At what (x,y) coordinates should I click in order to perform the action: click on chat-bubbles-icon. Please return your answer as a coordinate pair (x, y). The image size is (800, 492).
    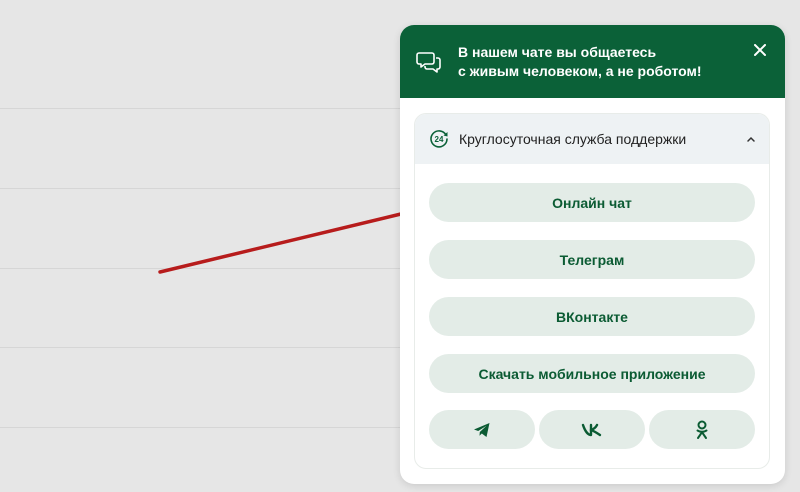
    Looking at the image, I should click on (429, 62).